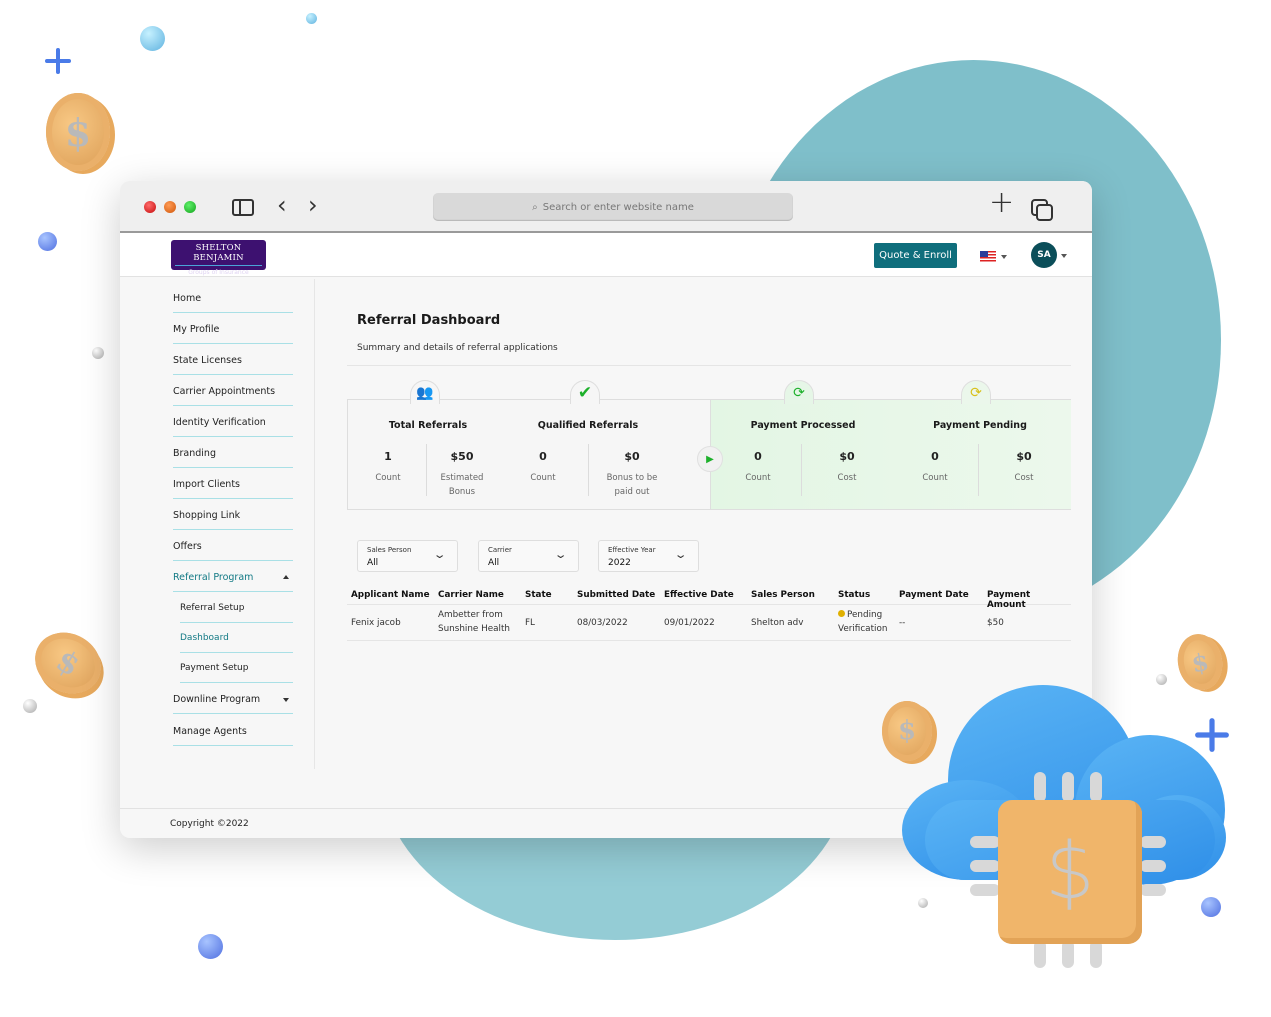  Describe the element at coordinates (632, 485) in the screenshot. I see `bonus-to-be-paid-label: Bonus to be paid out` at that location.